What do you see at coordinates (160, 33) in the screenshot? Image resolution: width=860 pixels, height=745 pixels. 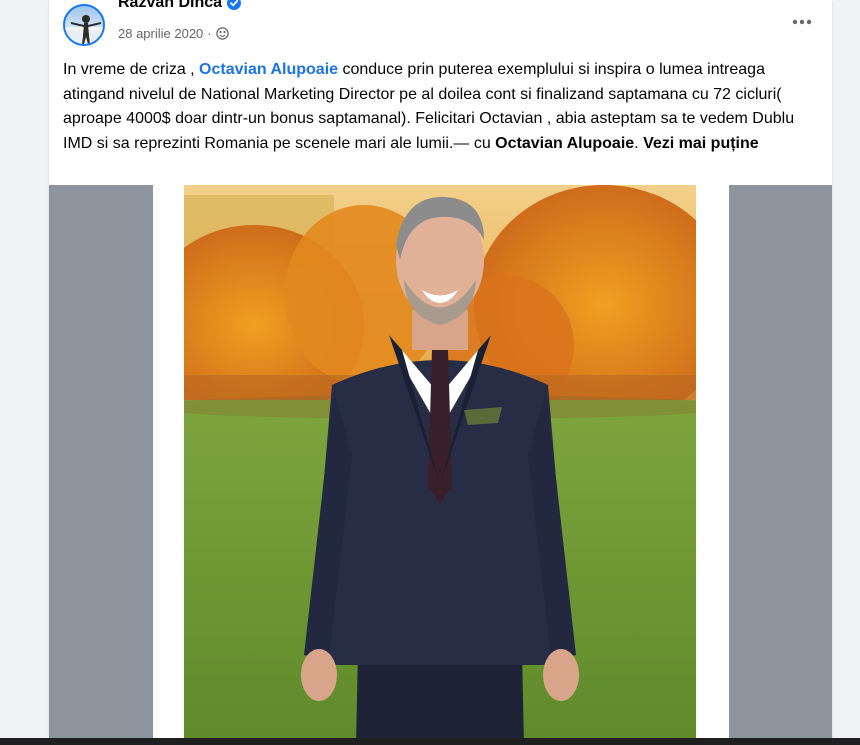 I see `post-date: 28 aprilie 2020` at bounding box center [160, 33].